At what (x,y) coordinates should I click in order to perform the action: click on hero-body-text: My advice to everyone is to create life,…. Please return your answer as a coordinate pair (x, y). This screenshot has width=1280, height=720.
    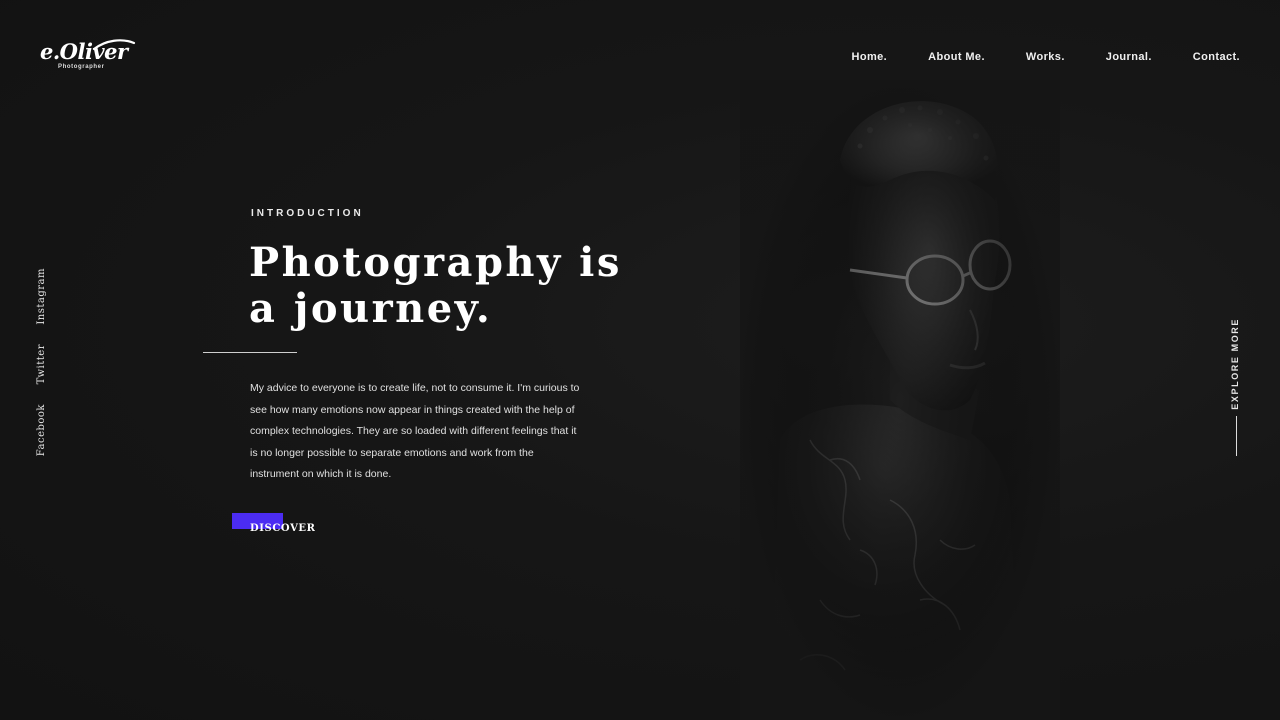
    Looking at the image, I should click on (415, 431).